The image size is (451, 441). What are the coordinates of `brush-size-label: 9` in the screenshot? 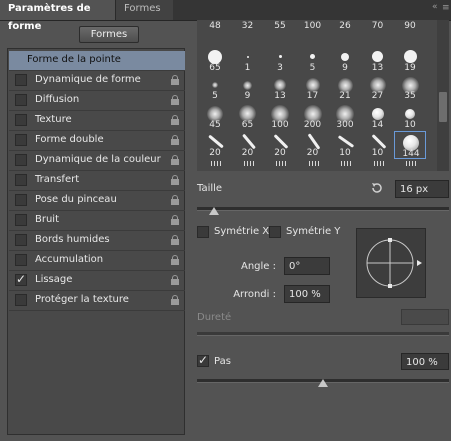 It's located at (345, 67).